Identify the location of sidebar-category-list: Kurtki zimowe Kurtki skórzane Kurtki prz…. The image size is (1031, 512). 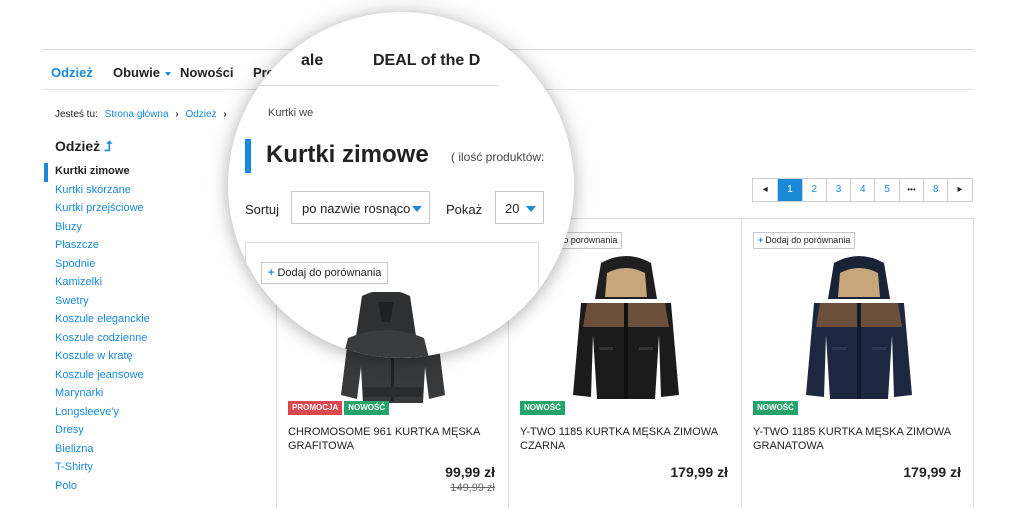
(97, 329).